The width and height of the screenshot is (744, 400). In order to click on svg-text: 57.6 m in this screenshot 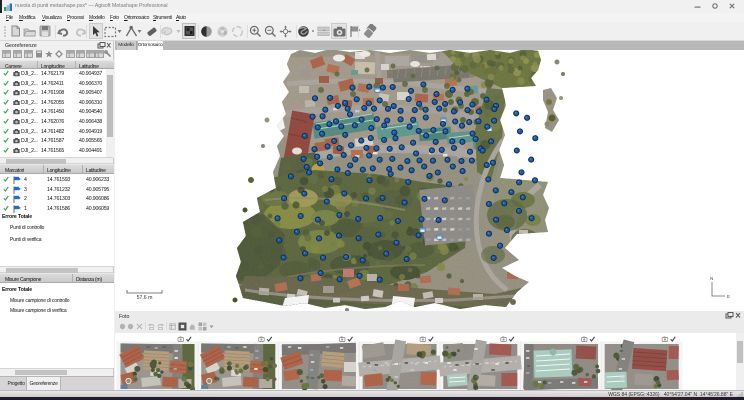, I will do `click(145, 298)`.